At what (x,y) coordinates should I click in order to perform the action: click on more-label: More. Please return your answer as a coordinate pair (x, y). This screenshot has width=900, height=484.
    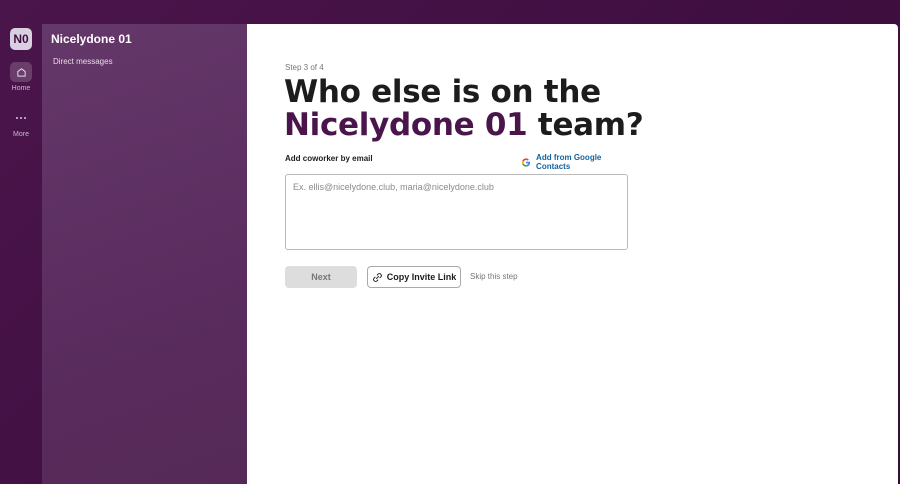
    Looking at the image, I should click on (21, 134).